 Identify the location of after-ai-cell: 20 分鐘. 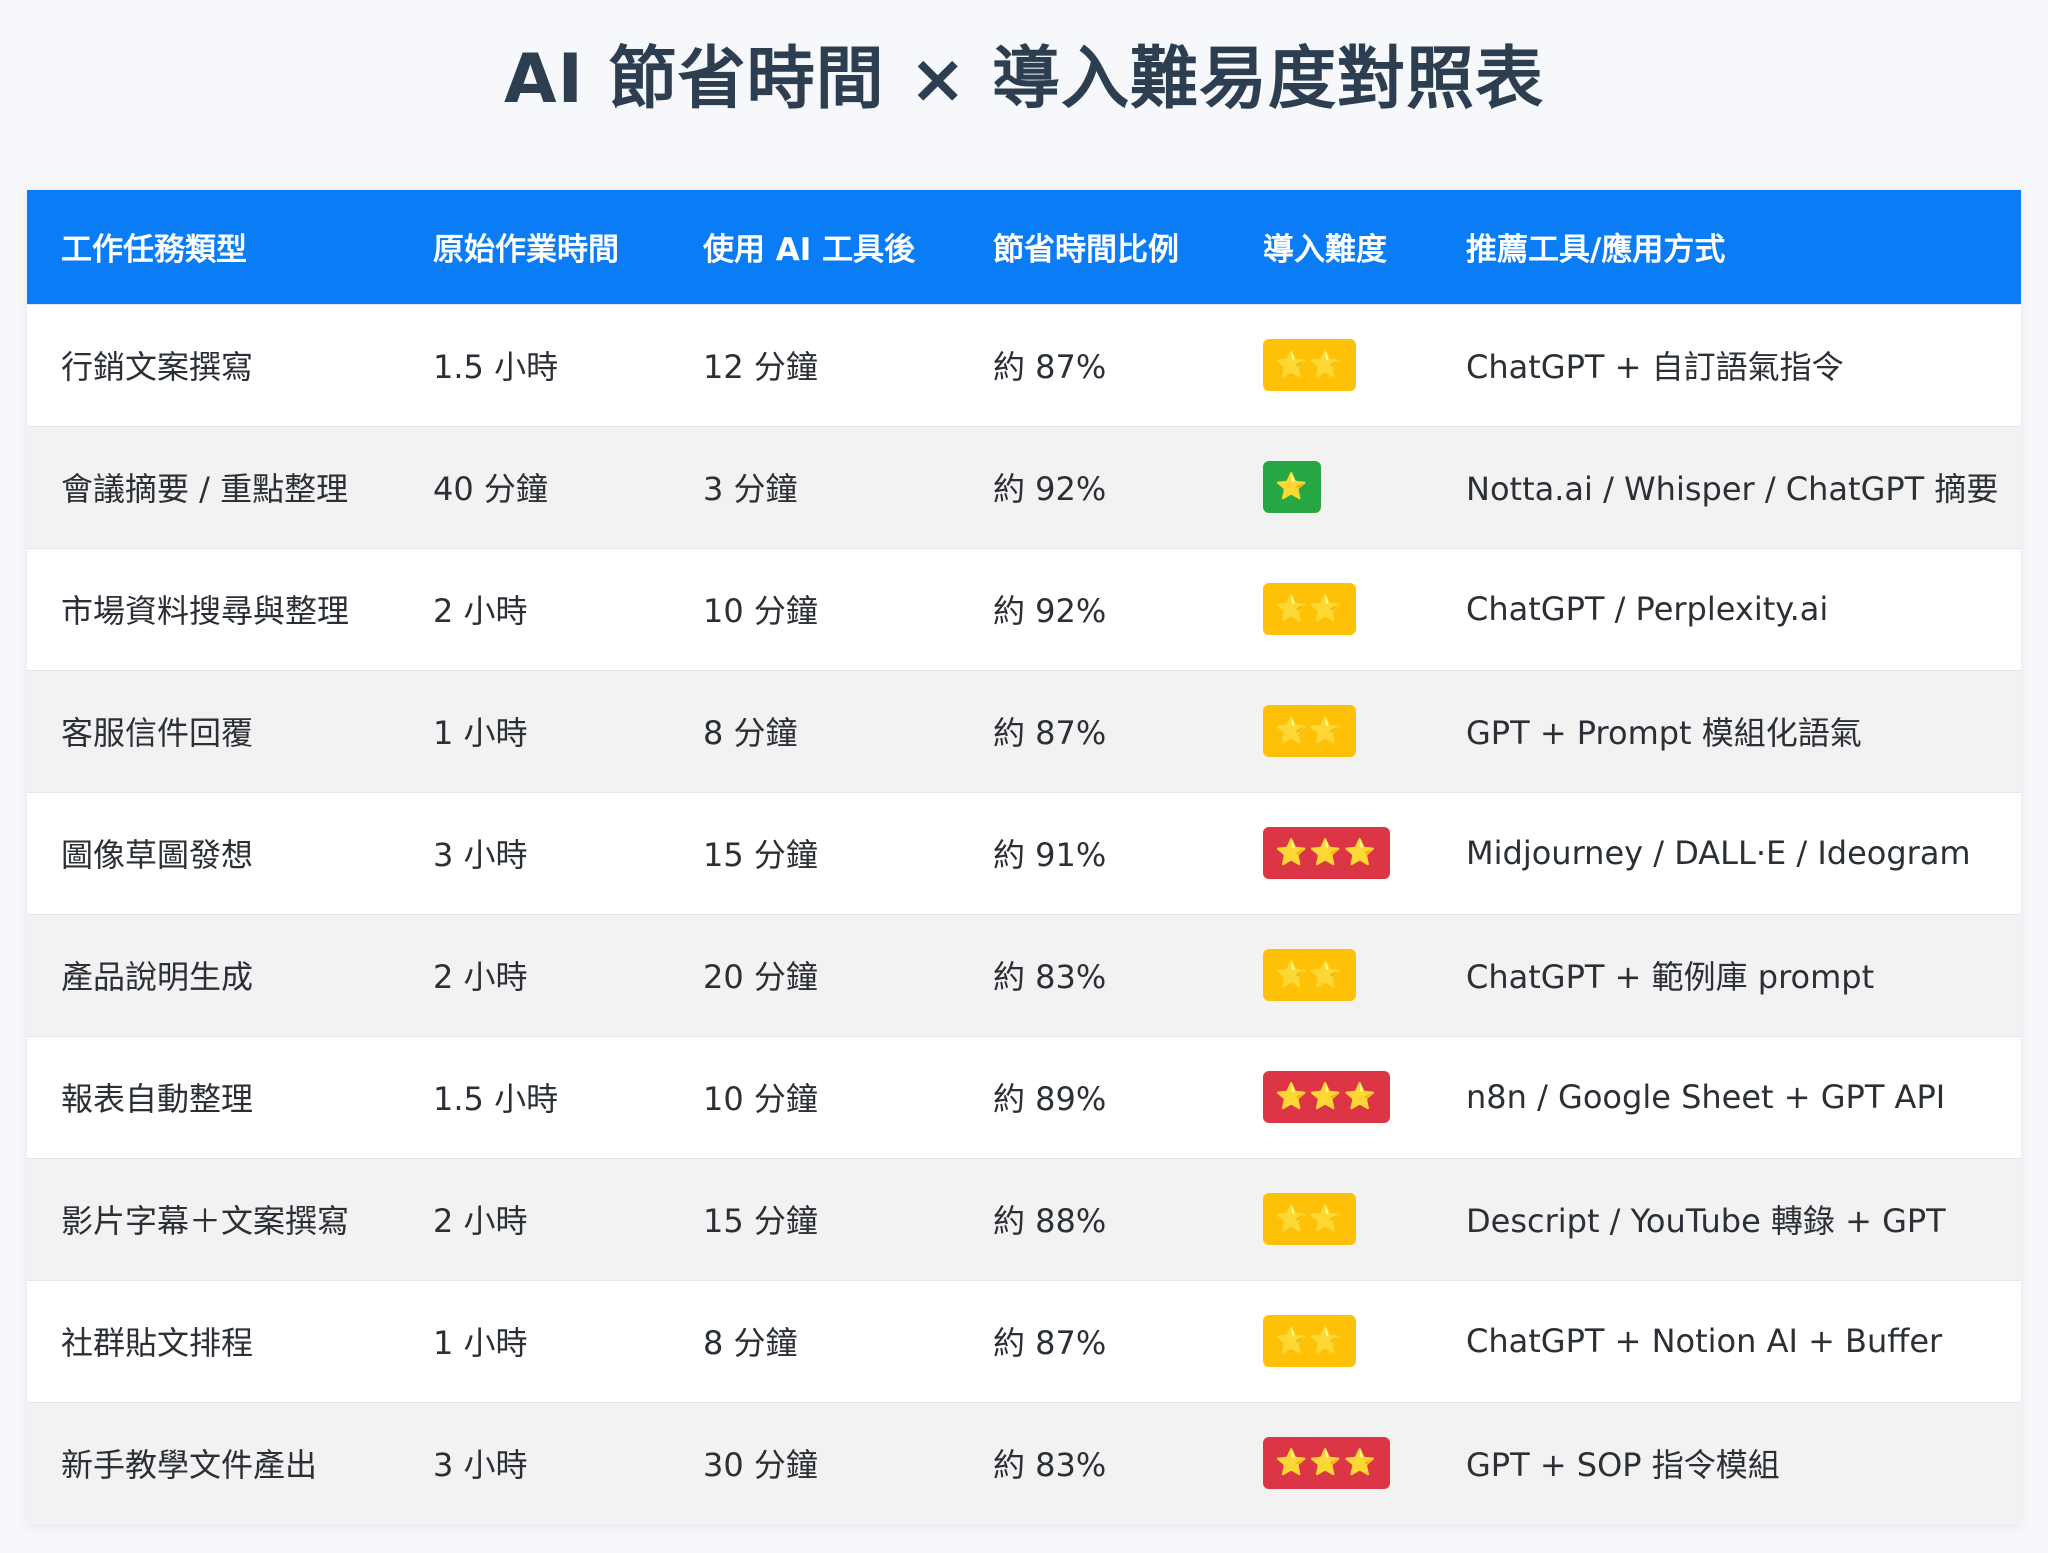
(760, 977).